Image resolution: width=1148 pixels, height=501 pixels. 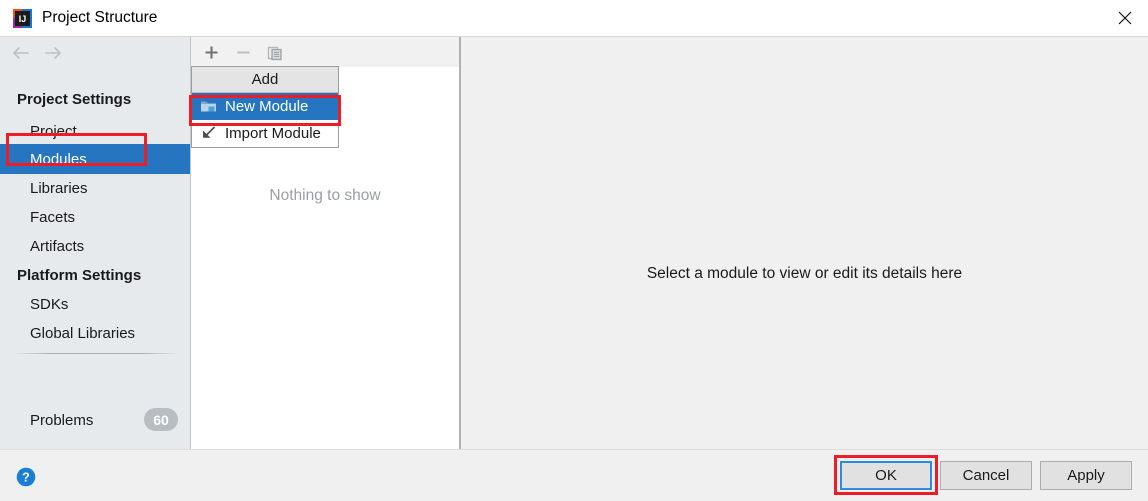 I want to click on sidebar-item-label: Modules, so click(x=58, y=159).